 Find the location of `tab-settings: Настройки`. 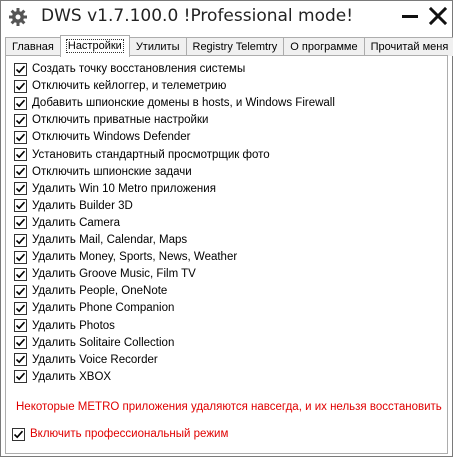

tab-settings: Настройки is located at coordinates (94, 46).